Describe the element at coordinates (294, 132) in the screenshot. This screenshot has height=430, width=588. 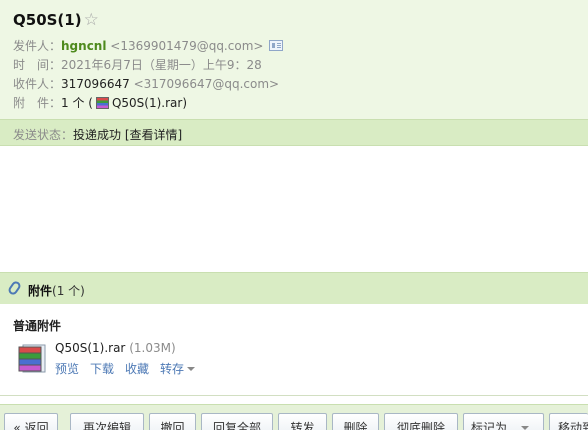
I see `delivery-status-bar: 发送状态：投递成功 [查看详情]` at that location.